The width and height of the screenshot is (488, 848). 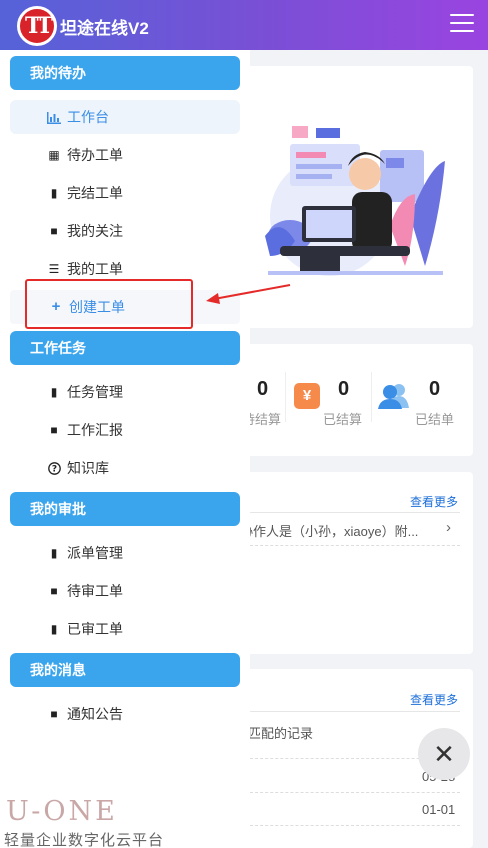 What do you see at coordinates (435, 419) in the screenshot?
I see `stat-label: 已结单` at bounding box center [435, 419].